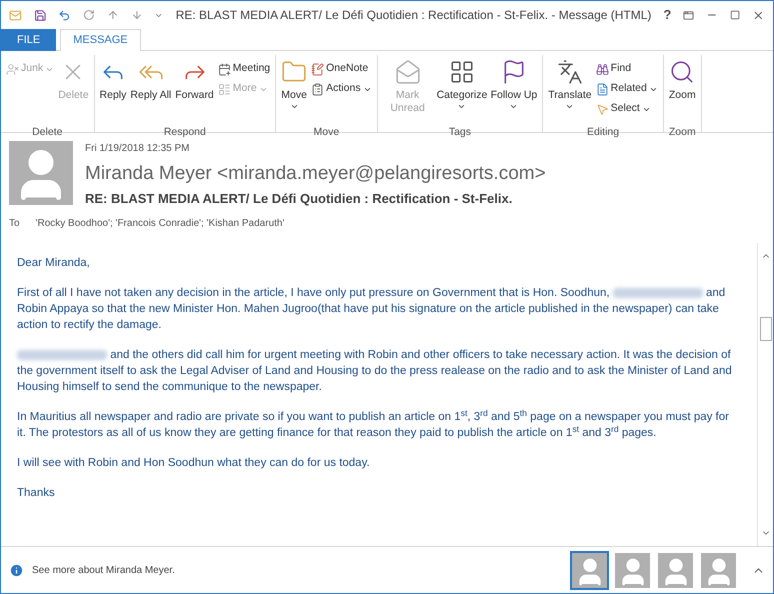 The image size is (774, 594). What do you see at coordinates (299, 199) in the screenshot?
I see `subject: RE: BLAST MEDIA ALERT/ Le Défi Quotidien : Rectification - St-Felix.` at bounding box center [299, 199].